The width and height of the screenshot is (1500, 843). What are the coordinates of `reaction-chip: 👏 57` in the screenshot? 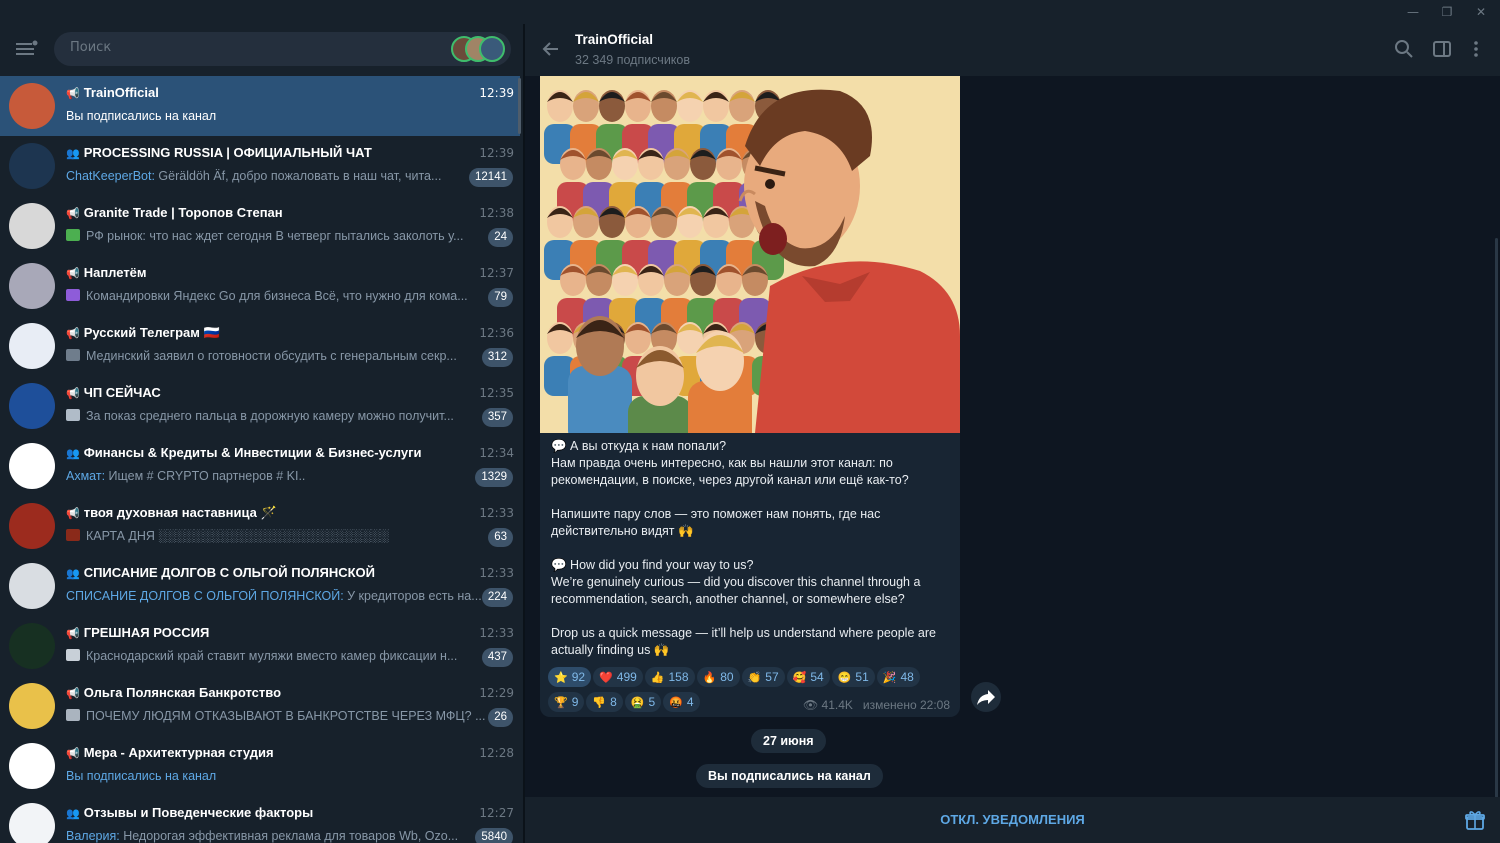 It's located at (763, 677).